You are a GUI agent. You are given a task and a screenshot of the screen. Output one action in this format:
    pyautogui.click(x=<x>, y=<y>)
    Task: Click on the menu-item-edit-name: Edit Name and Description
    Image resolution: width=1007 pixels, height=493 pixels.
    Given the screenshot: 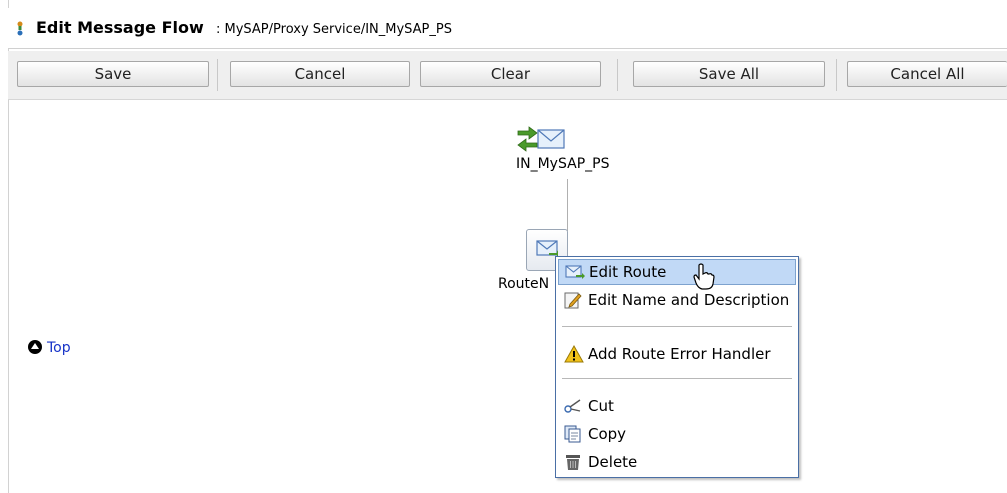 What is the action you would take?
    pyautogui.click(x=677, y=300)
    